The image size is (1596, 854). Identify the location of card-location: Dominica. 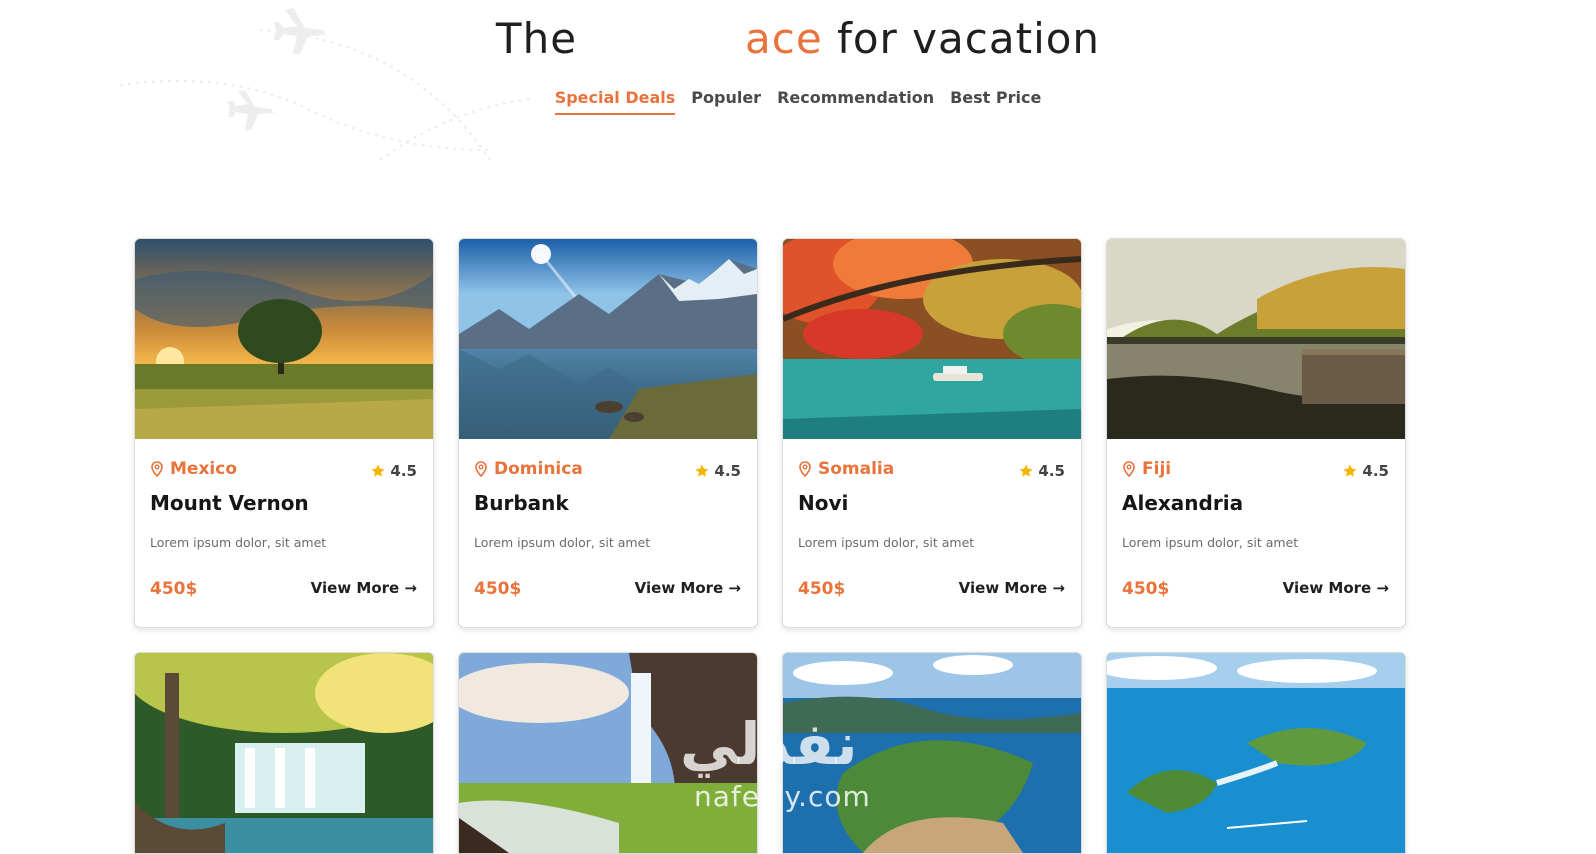
(528, 469).